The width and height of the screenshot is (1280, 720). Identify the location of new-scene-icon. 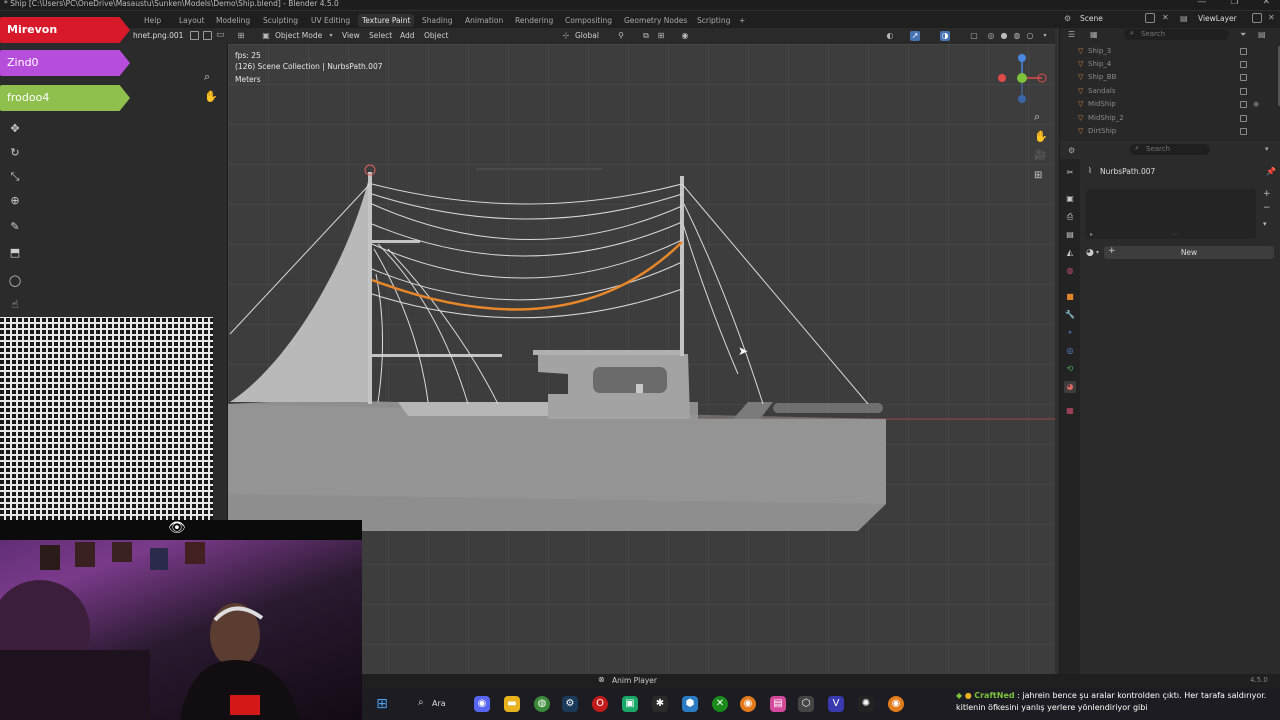
(1150, 18).